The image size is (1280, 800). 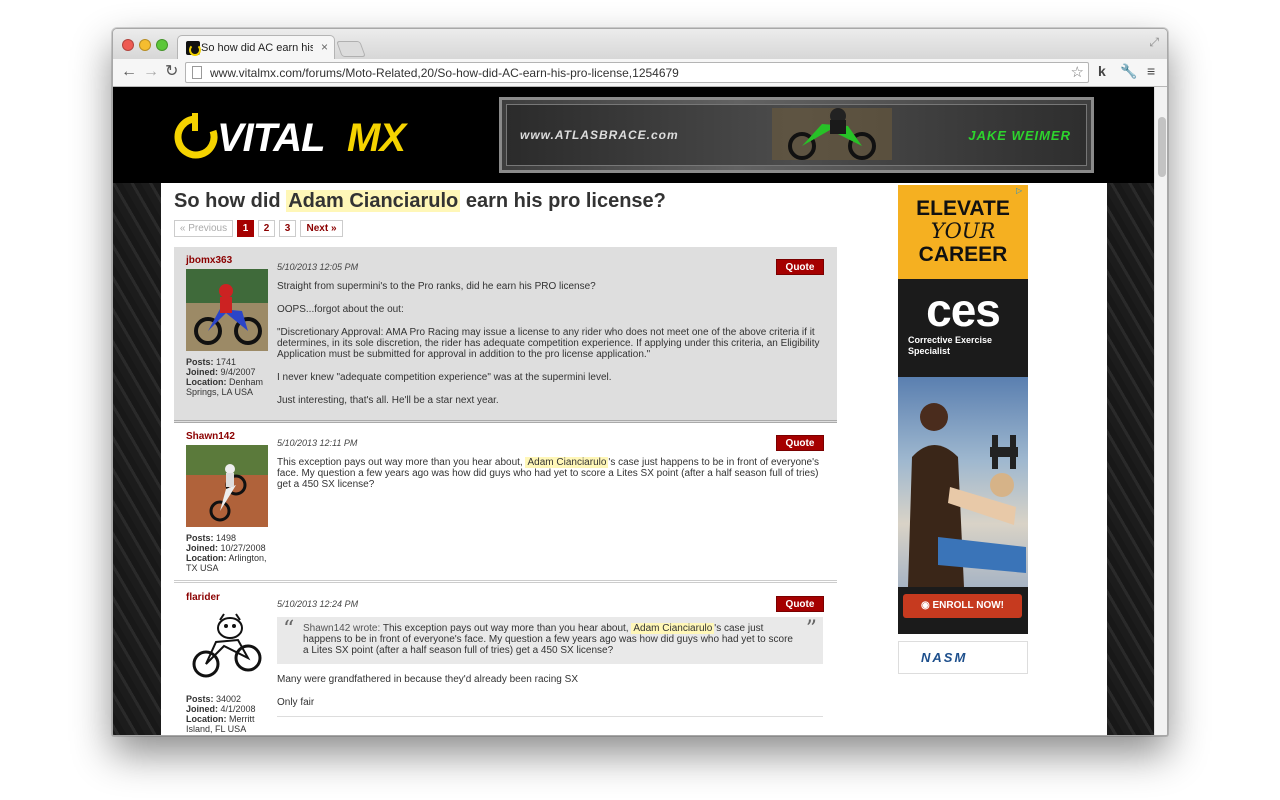 I want to click on previous-page-button: « Previous, so click(x=203, y=228).